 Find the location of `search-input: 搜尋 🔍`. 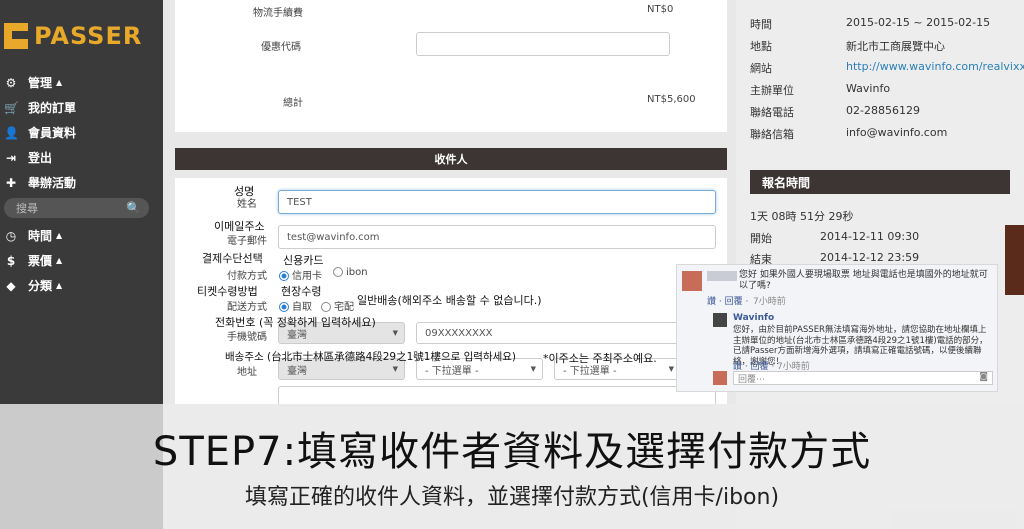

search-input: 搜尋 🔍 is located at coordinates (76, 208).